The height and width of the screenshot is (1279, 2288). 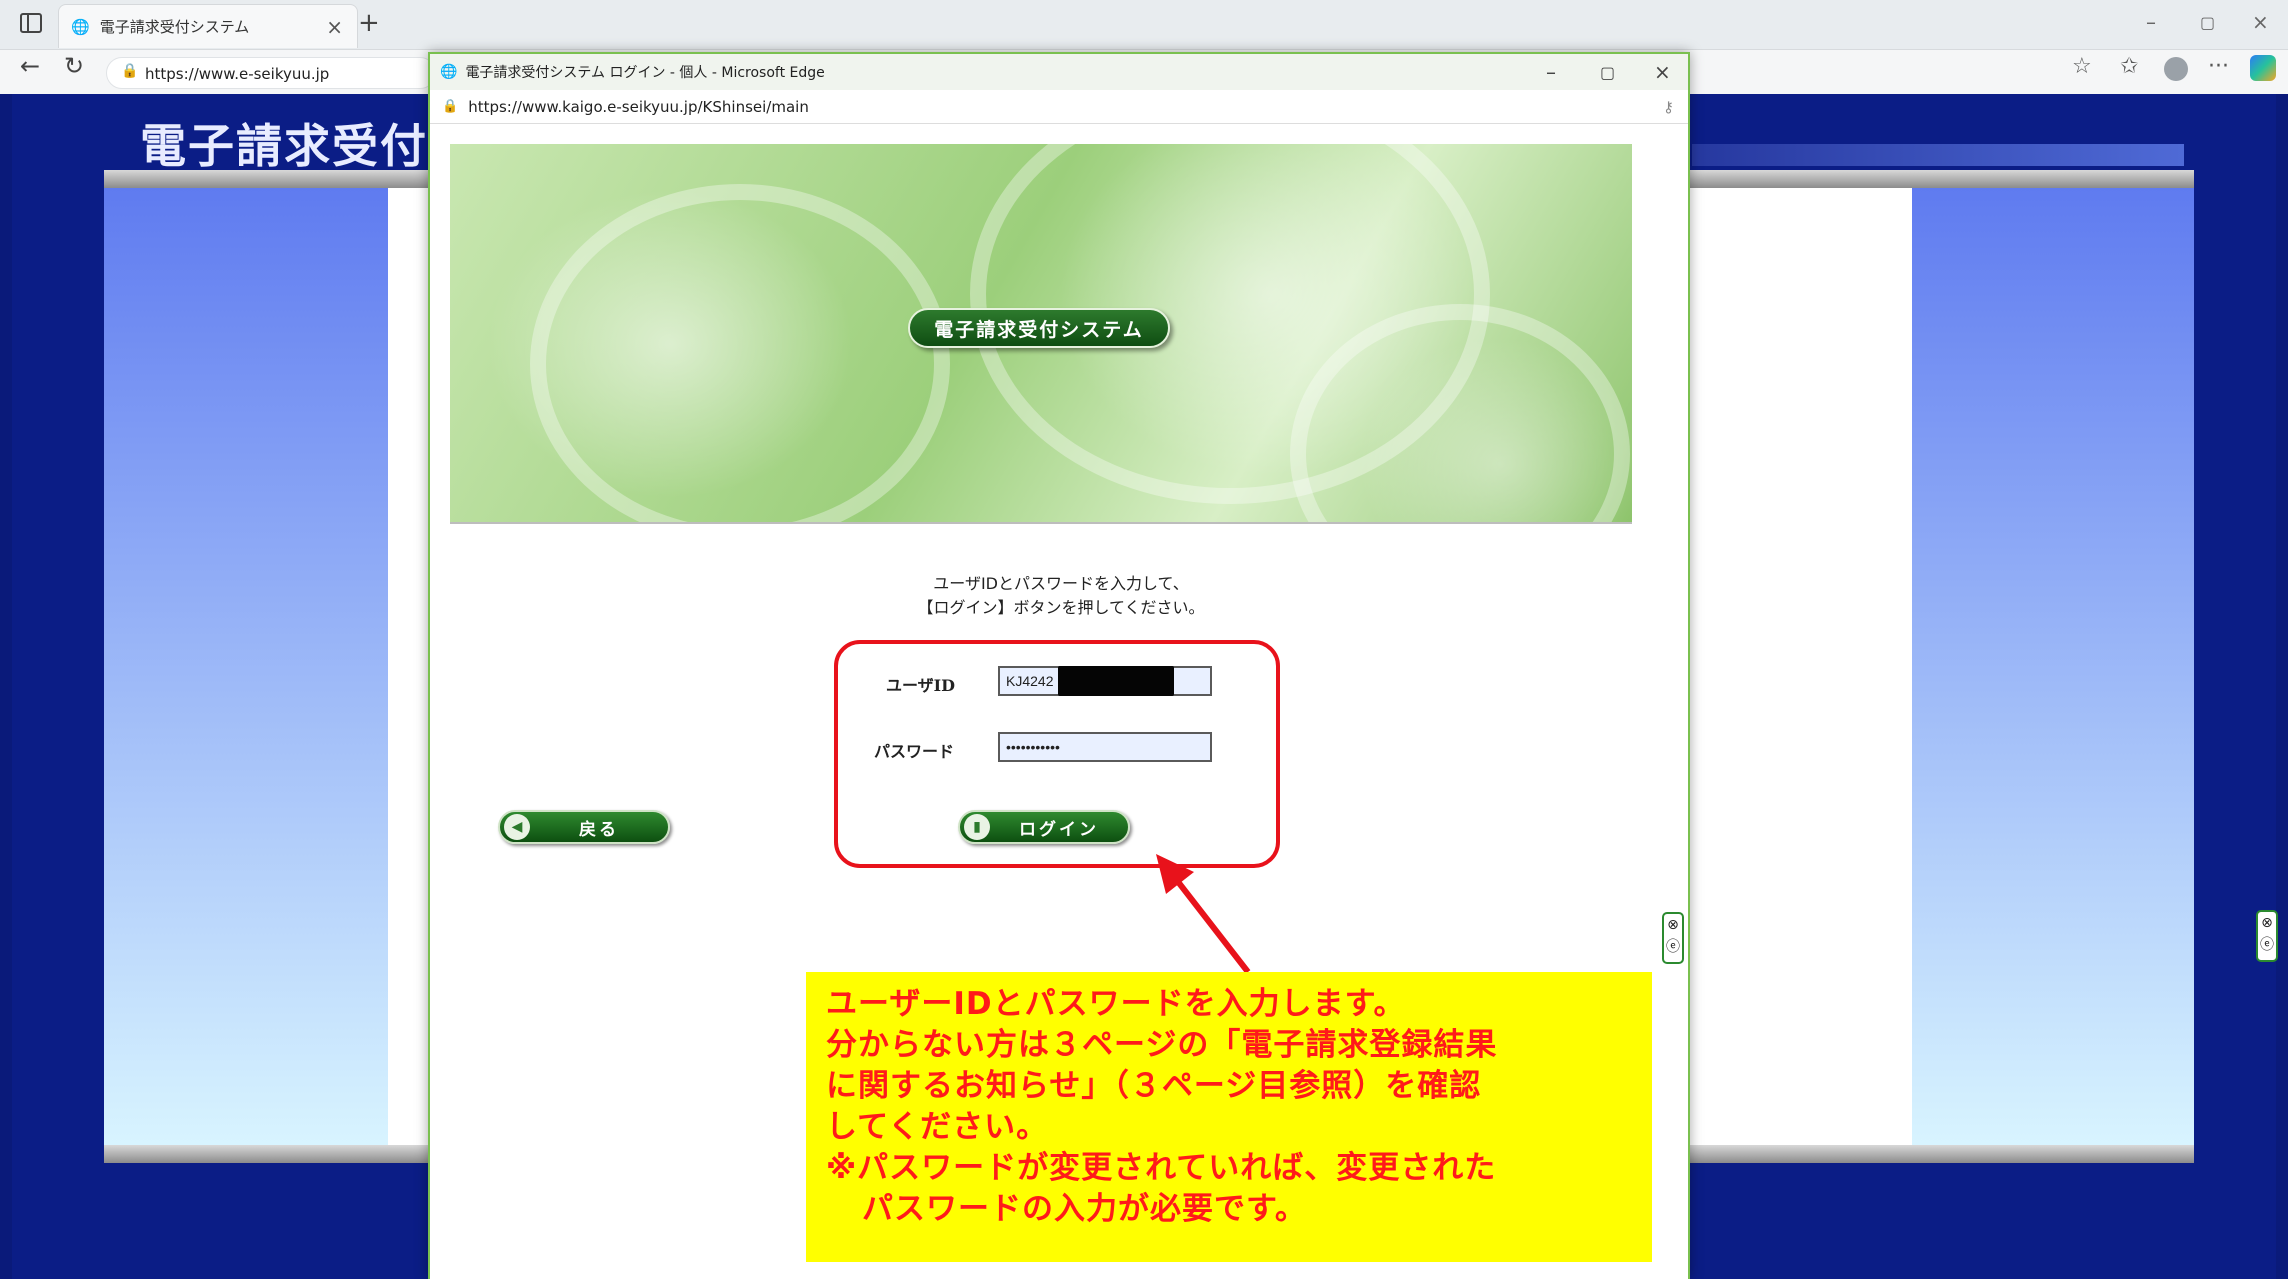 I want to click on annotation-line: ユーザーIDとパスワードを入力します。, so click(x=1116, y=1004).